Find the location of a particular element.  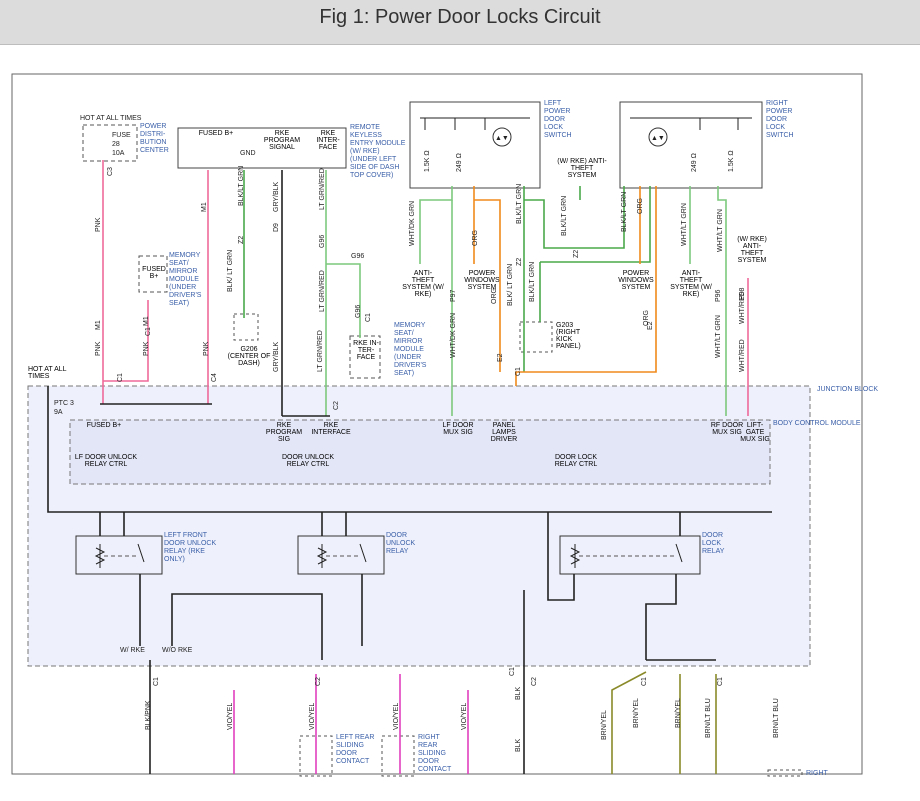

hot-label-1: HOT AT ALL TIMES is located at coordinates (111, 118).